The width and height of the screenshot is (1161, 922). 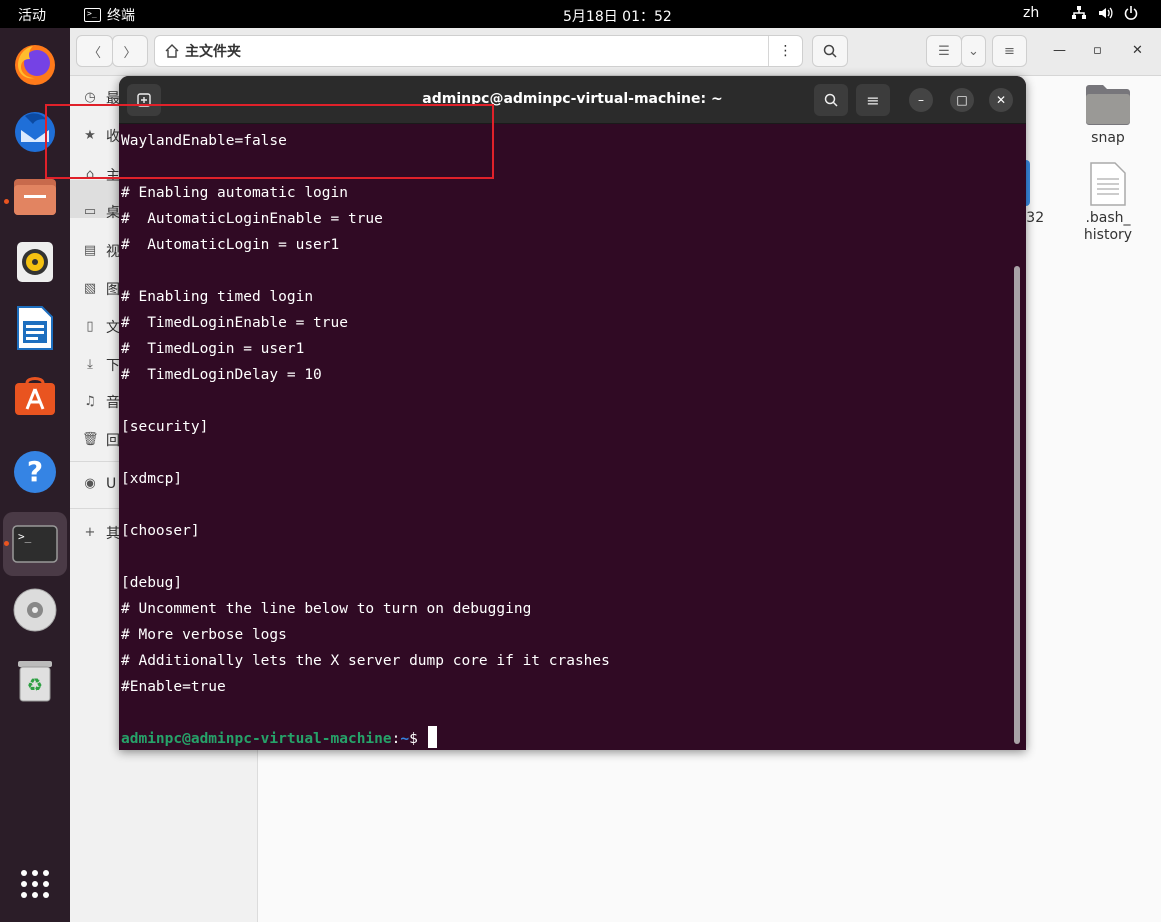 What do you see at coordinates (1131, 13) in the screenshot?
I see `power-icon` at bounding box center [1131, 13].